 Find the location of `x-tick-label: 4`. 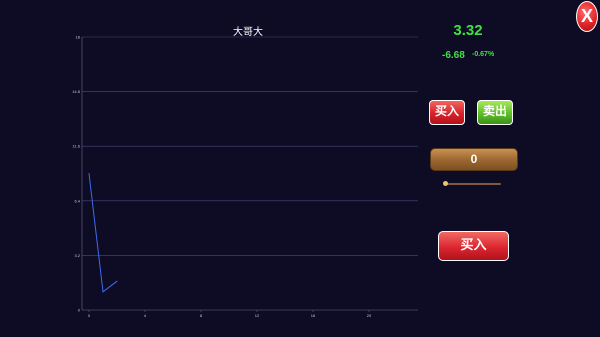

x-tick-label: 4 is located at coordinates (145, 315).